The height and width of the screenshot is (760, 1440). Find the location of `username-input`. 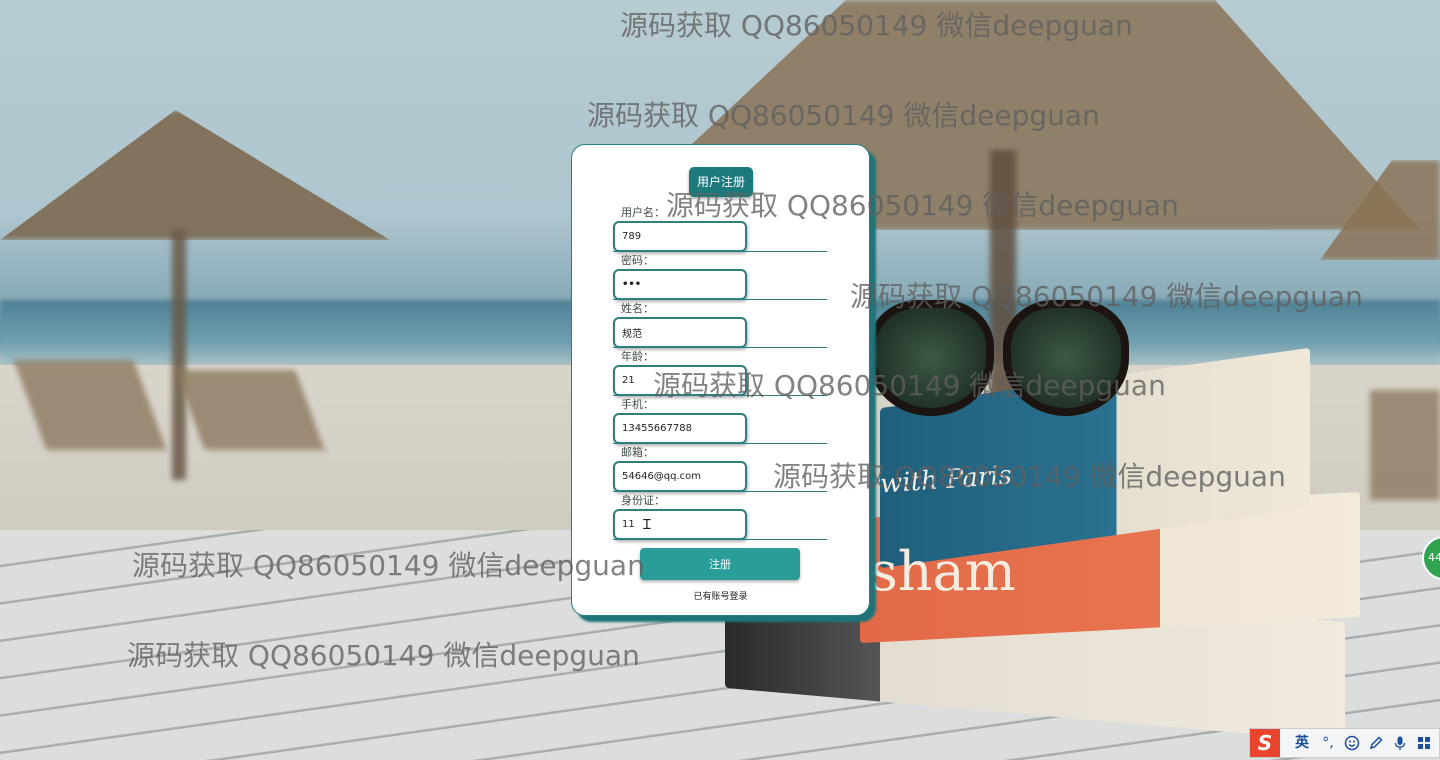

username-input is located at coordinates (680, 236).